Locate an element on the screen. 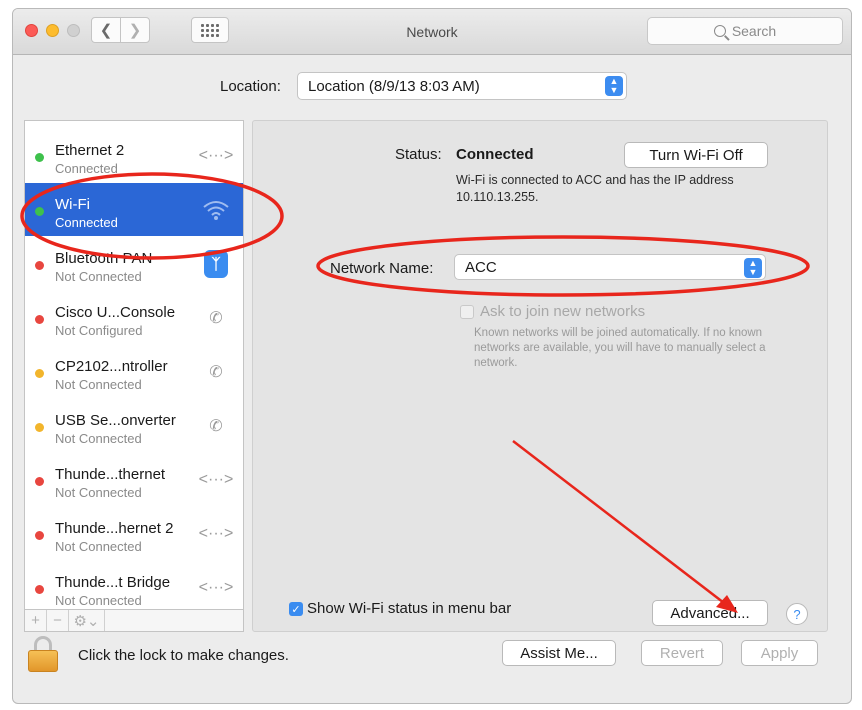  service-name: Cisco U...Console is located at coordinates (115, 312).